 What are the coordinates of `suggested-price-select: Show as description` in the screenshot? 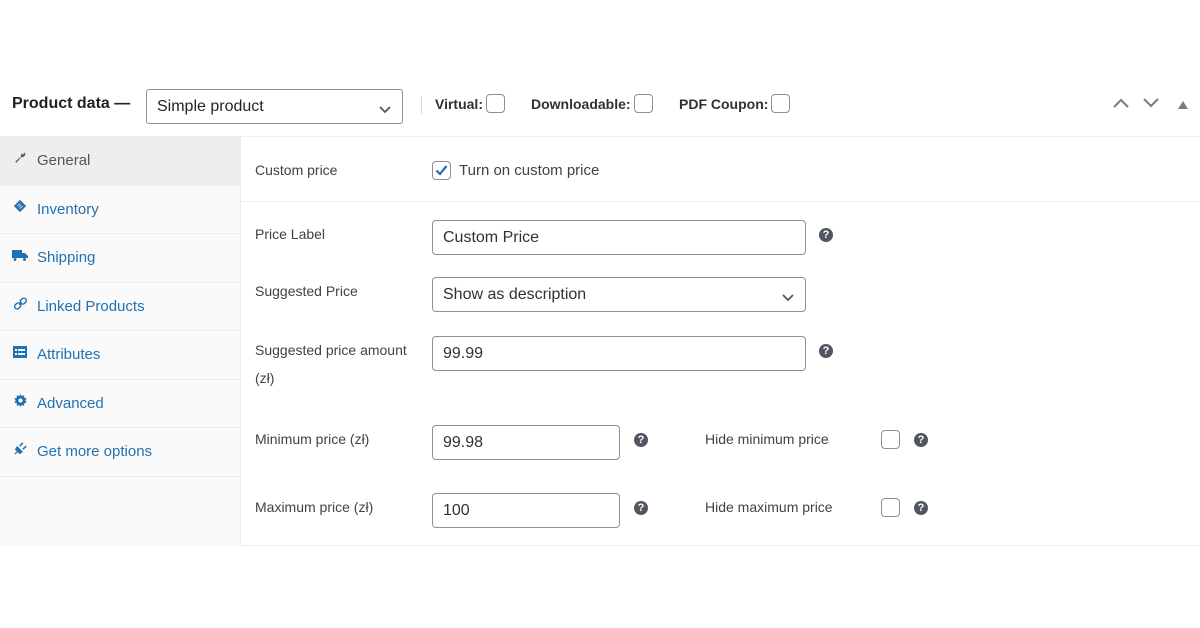 It's located at (619, 294).